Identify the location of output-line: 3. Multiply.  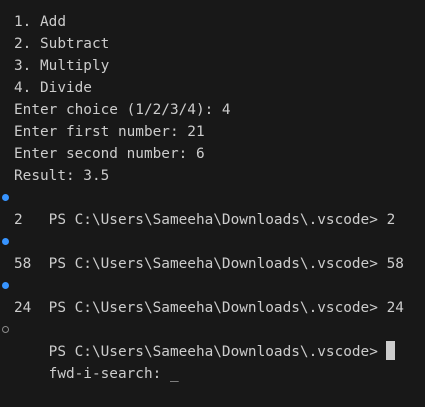
(62, 66).